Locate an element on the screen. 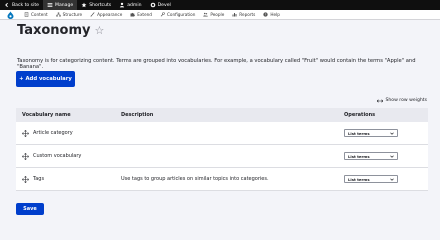 Image resolution: width=440 pixels, height=240 pixels. toolbar-label: Back to site is located at coordinates (25, 5).